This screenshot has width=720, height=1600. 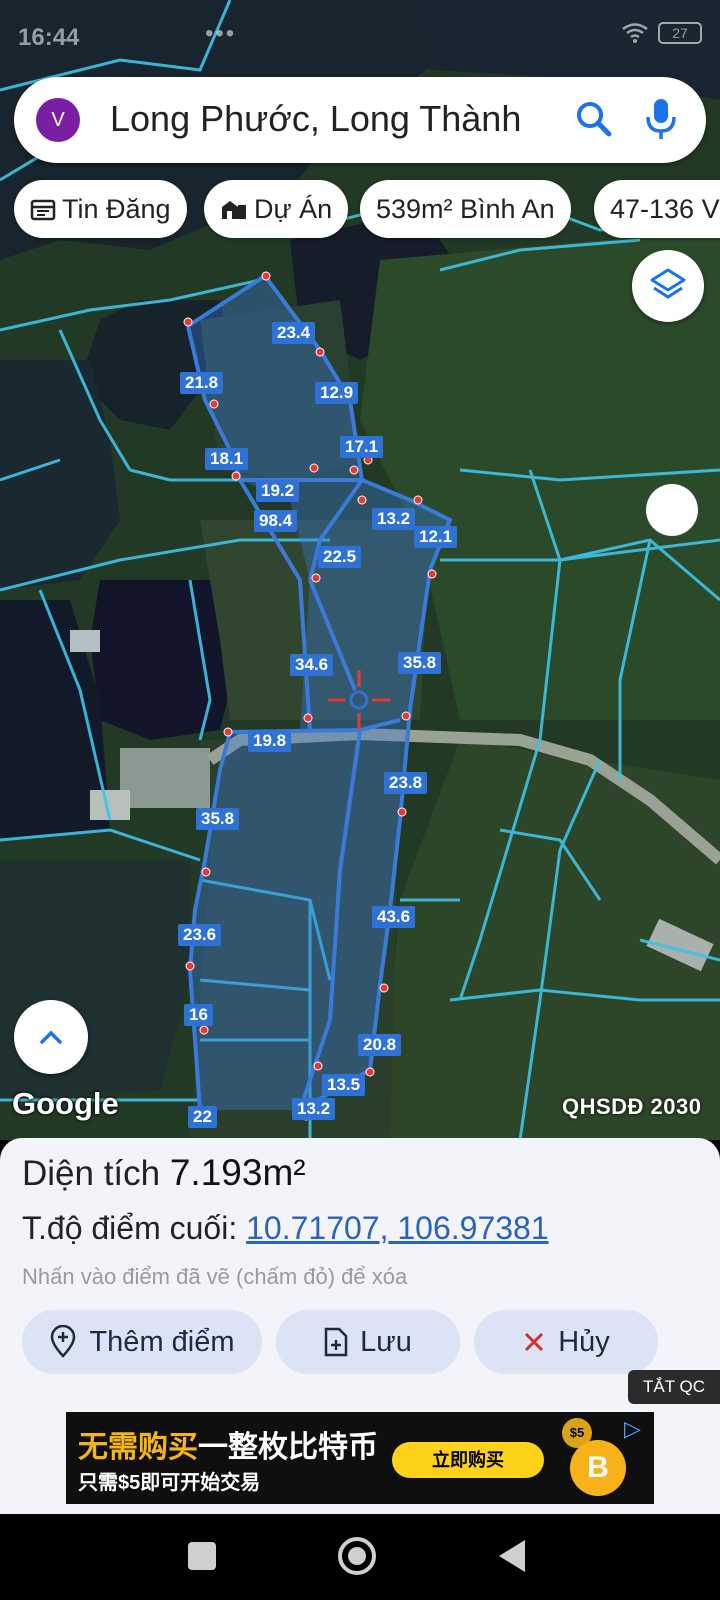 I want to click on measure-label: 20.8, so click(x=380, y=1045).